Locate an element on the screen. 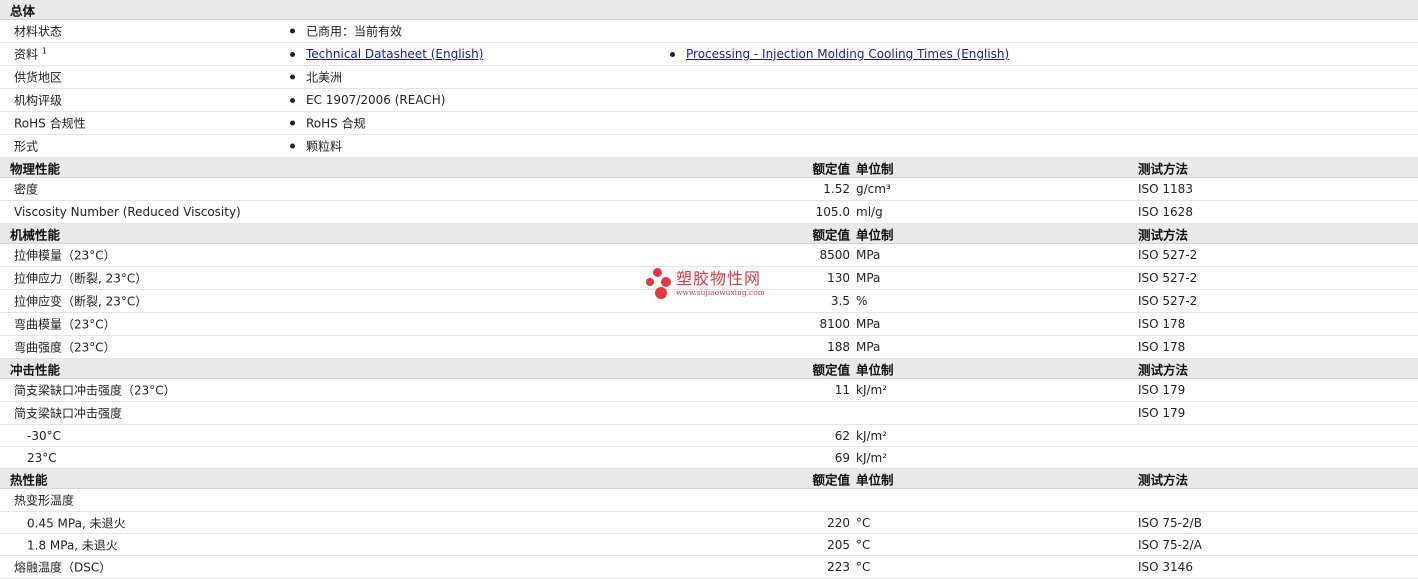  property-row: 拉伸应变（断裂, 23°C） 3.5% ISO 527-2 is located at coordinates (709, 301).